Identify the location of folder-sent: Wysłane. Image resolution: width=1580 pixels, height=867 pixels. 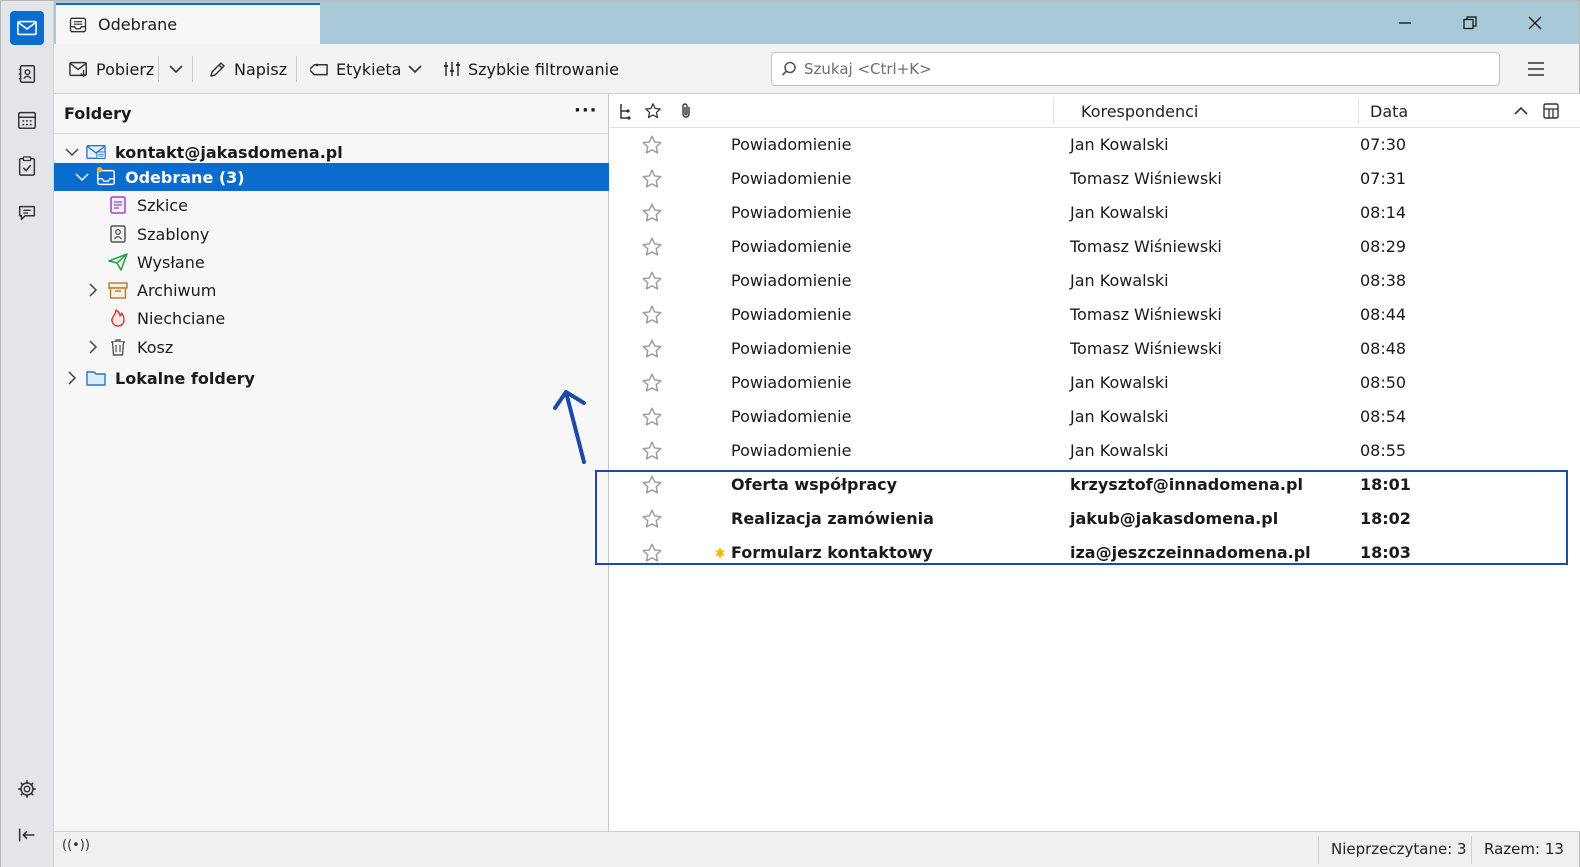
(331, 262).